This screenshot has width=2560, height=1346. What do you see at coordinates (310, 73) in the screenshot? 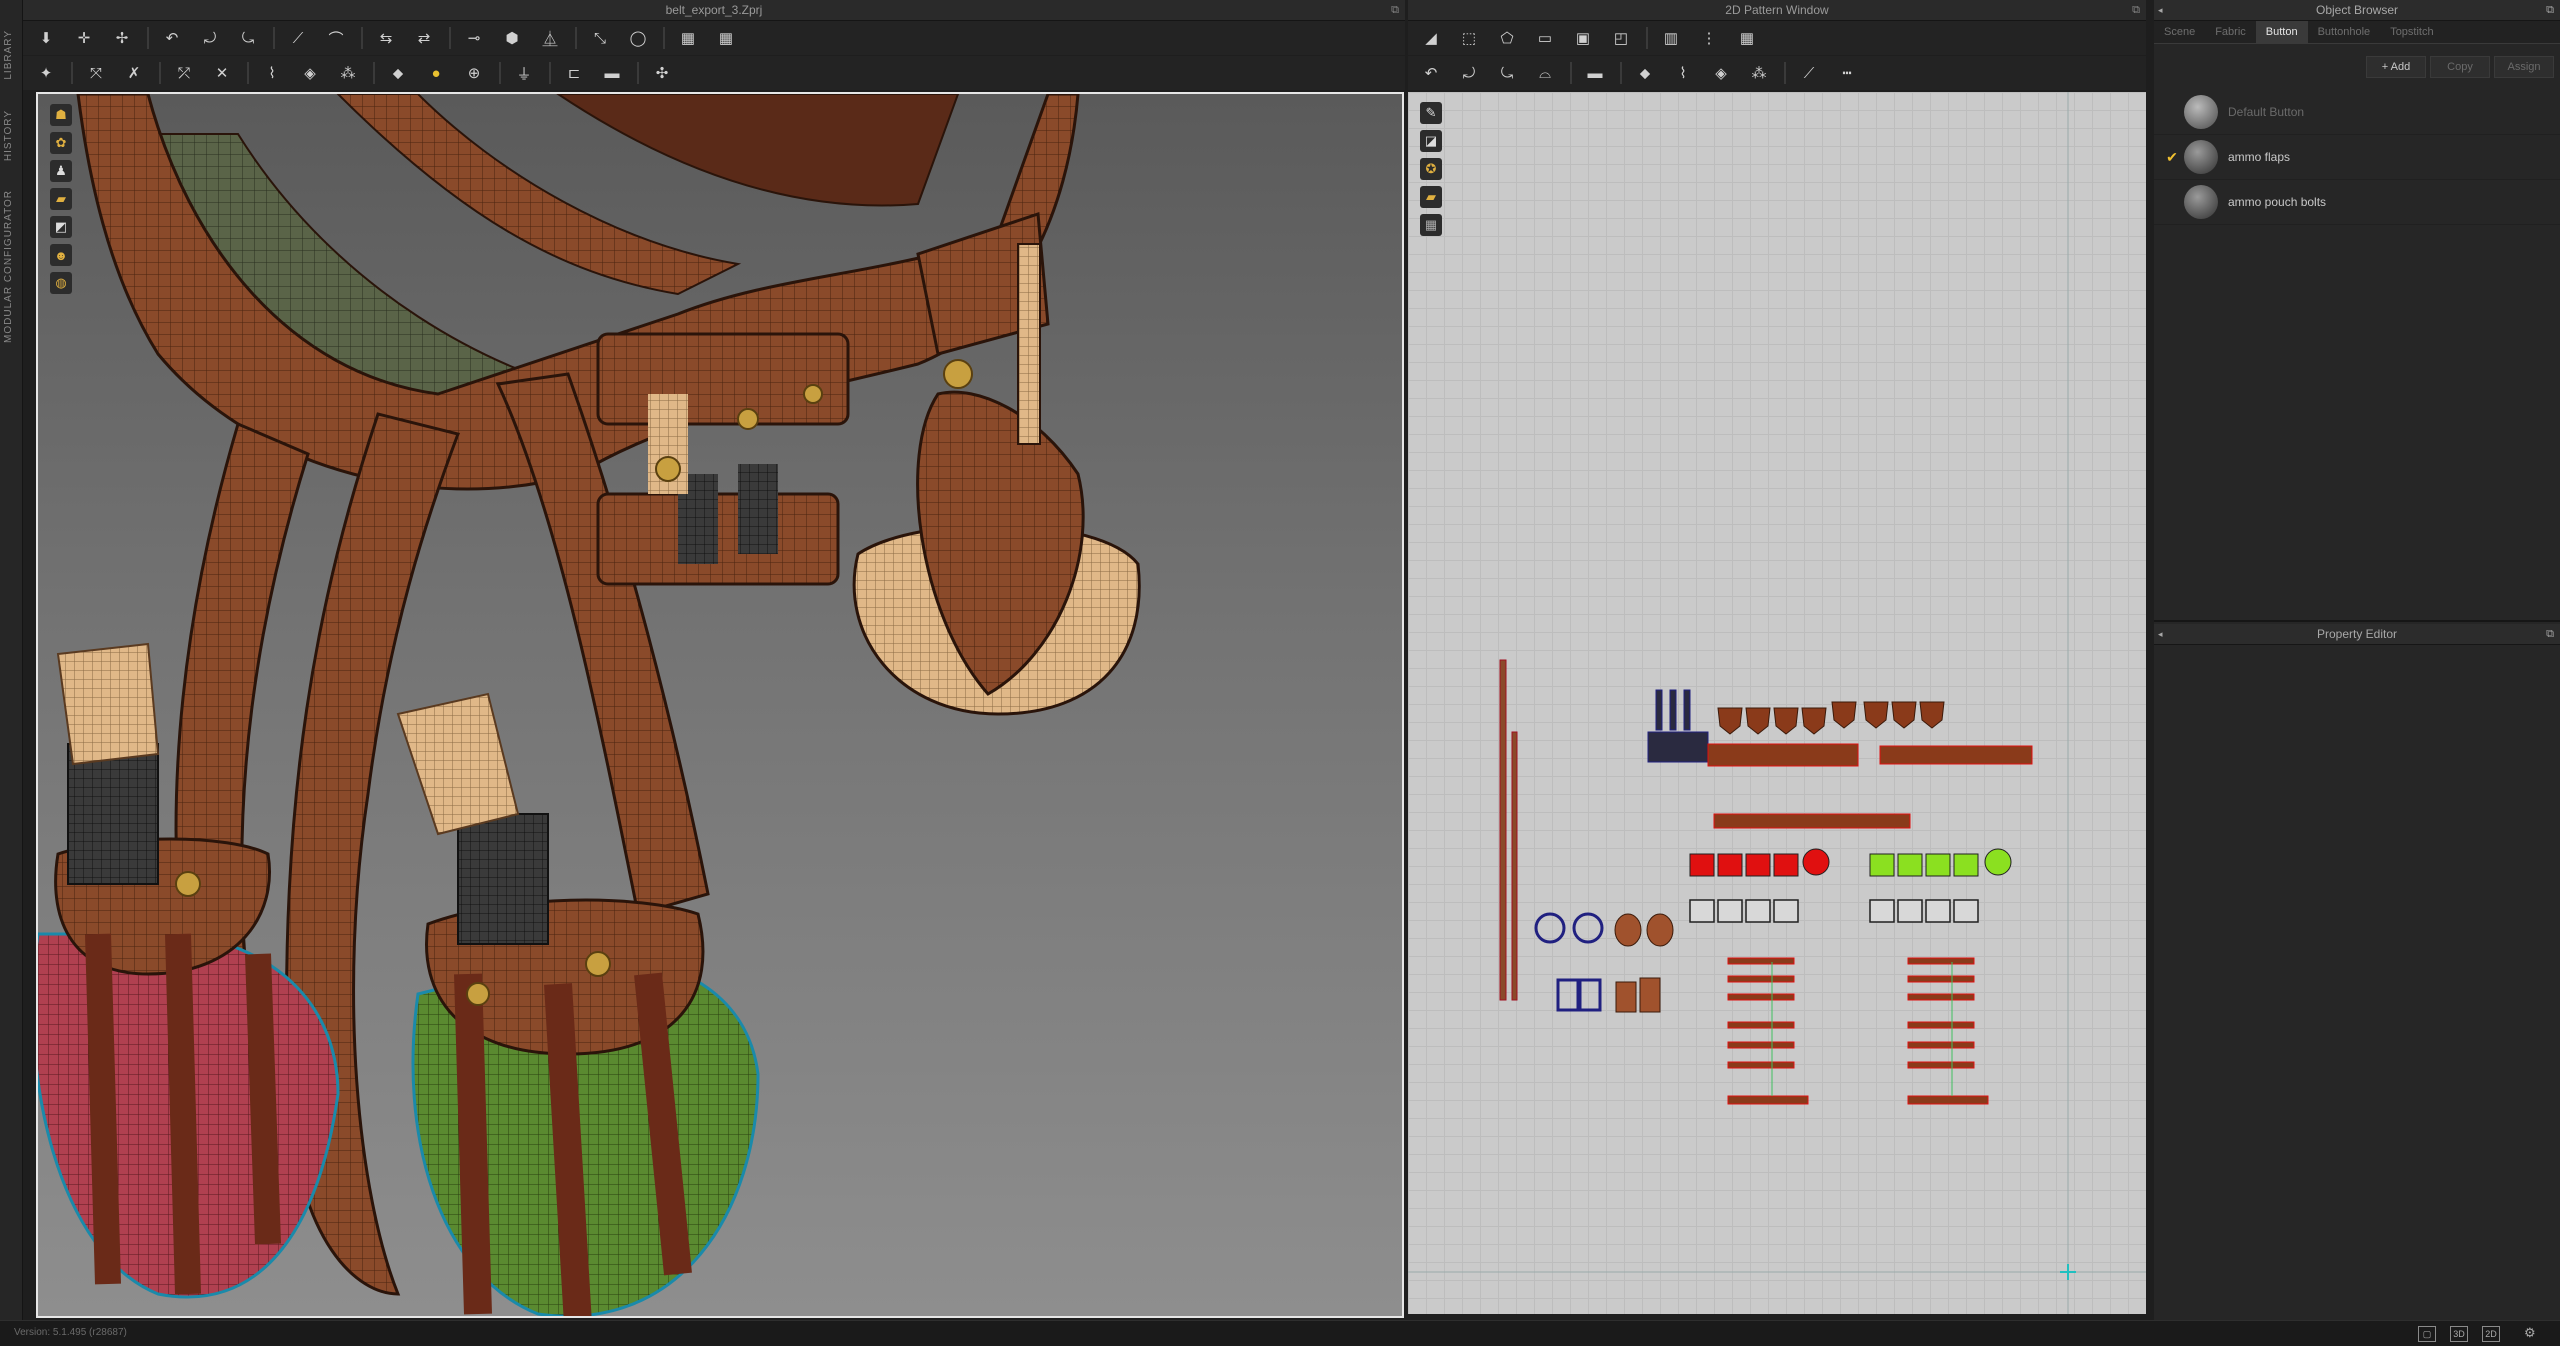
I see `seamline-icon: ◈` at bounding box center [310, 73].